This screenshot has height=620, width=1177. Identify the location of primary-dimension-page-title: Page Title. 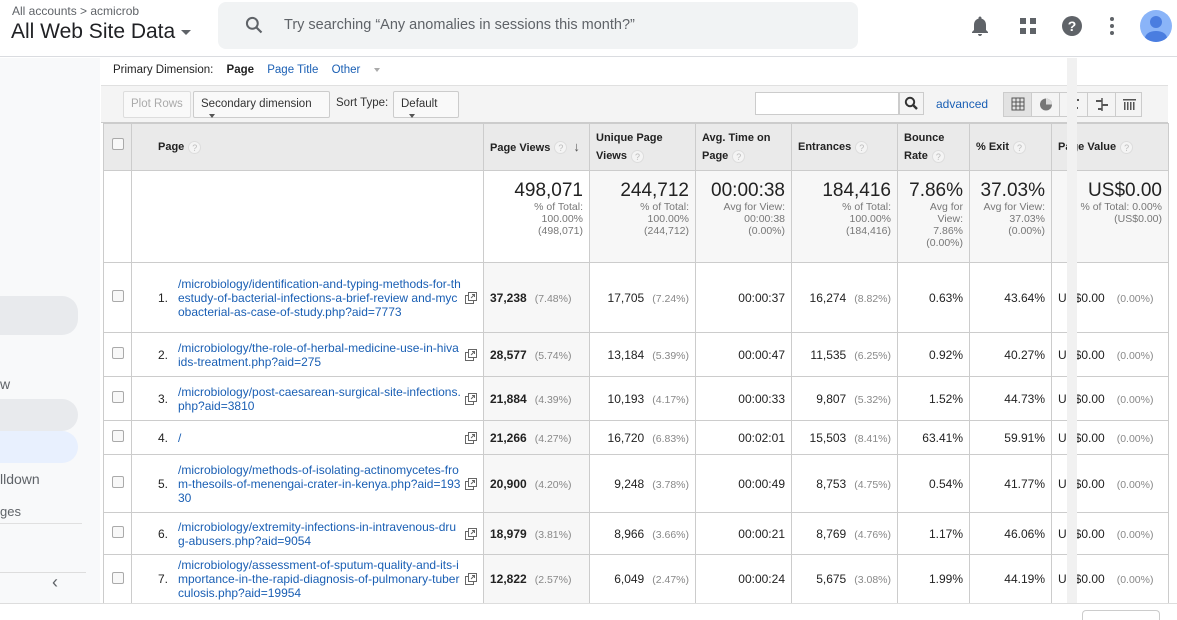
(292, 70).